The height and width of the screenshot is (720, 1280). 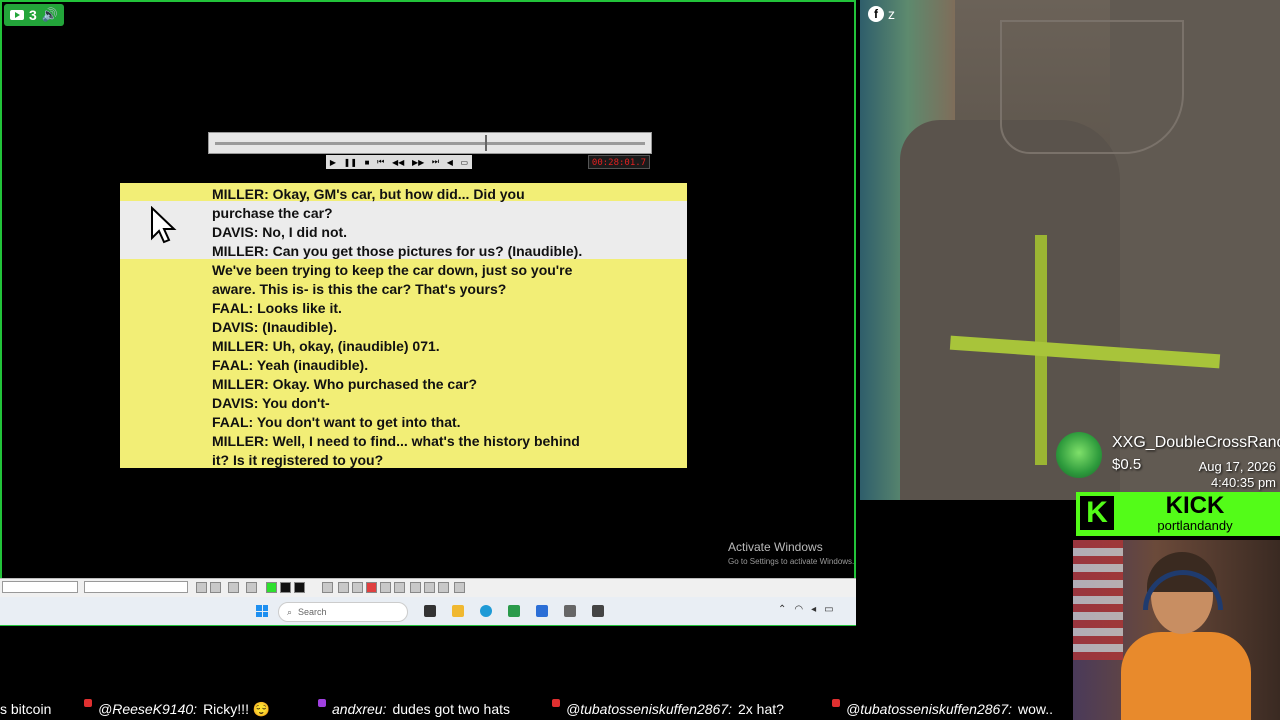 What do you see at coordinates (17, 15) in the screenshot?
I see `youtube-icon` at bounding box center [17, 15].